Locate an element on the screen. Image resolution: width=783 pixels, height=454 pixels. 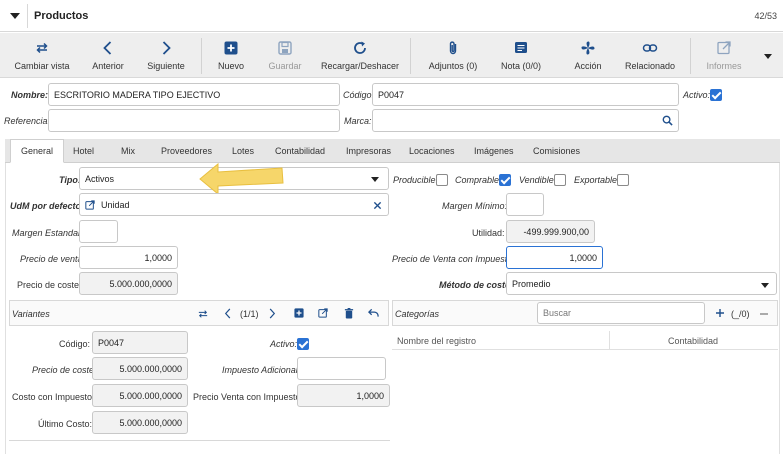
ultimo-costo-input: 5.000.000,0000 is located at coordinates (140, 422).